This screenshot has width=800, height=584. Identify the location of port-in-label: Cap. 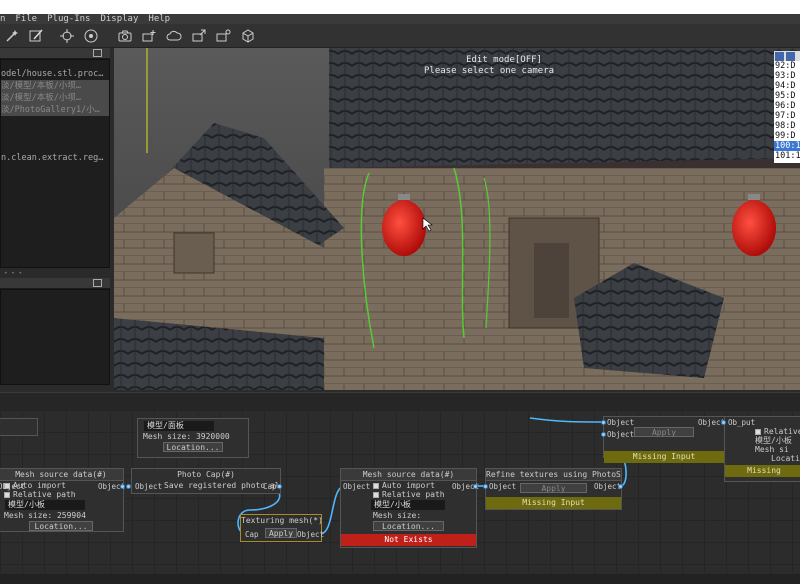
(252, 534).